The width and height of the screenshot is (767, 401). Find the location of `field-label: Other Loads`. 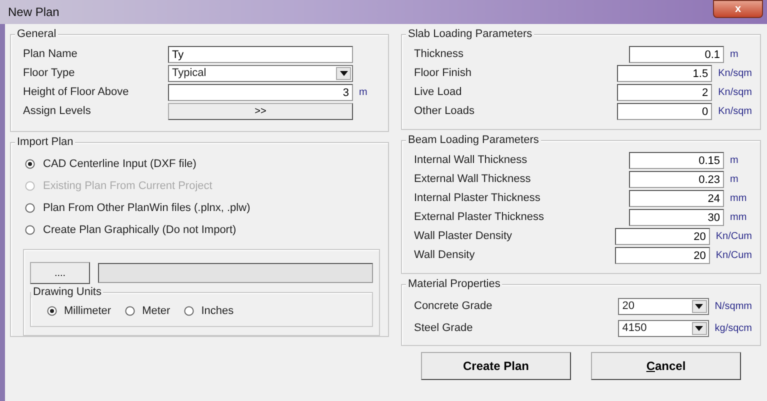

field-label: Other Loads is located at coordinates (445, 112).